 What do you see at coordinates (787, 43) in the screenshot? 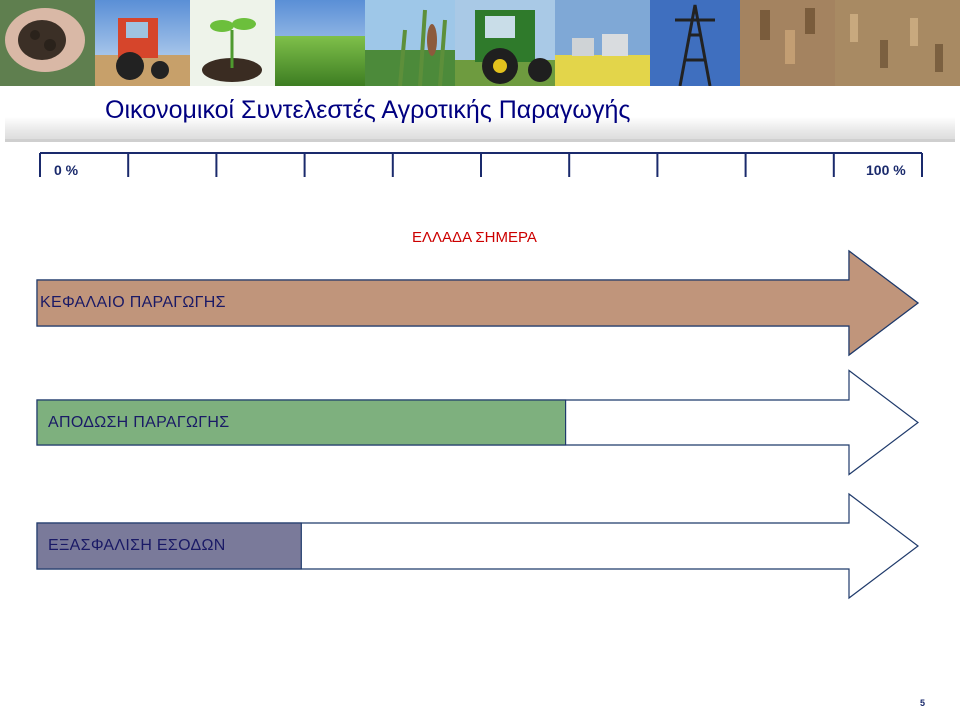
I see `pellets-photo` at bounding box center [787, 43].